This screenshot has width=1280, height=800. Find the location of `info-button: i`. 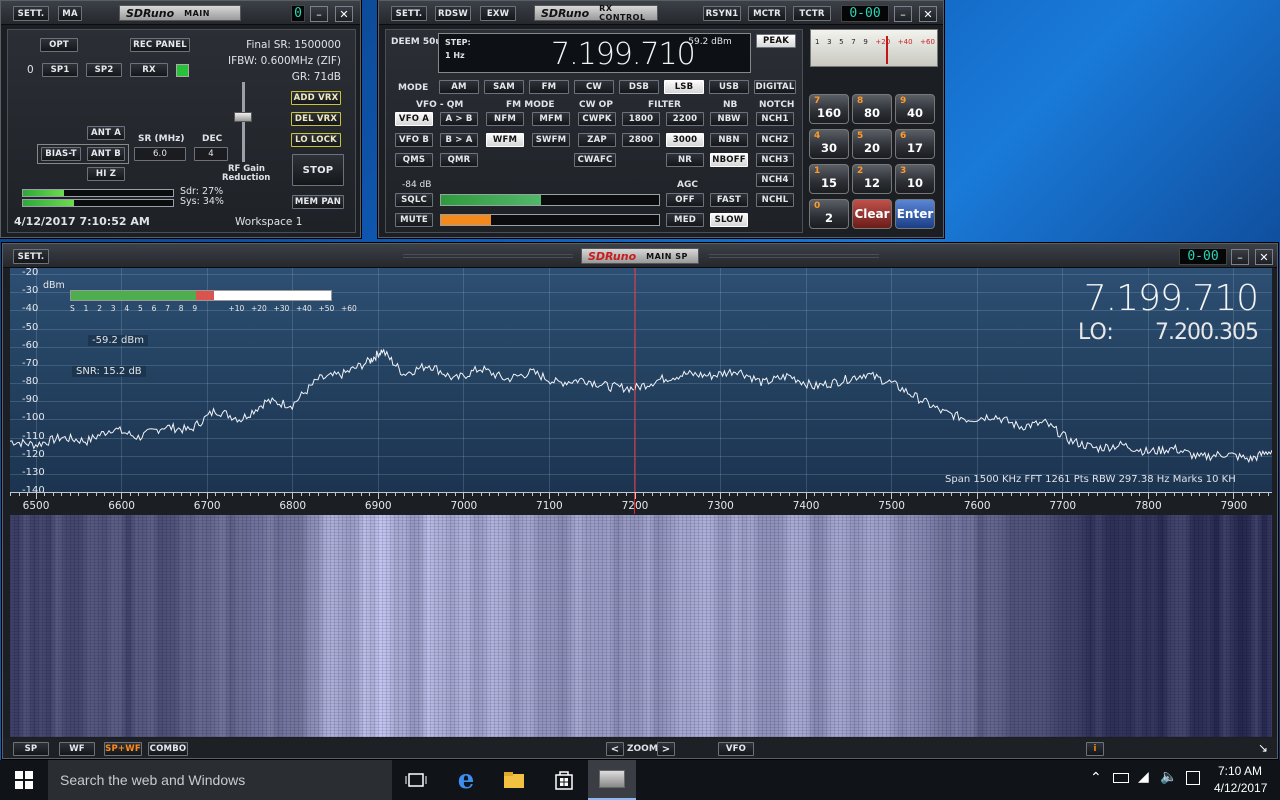

info-button: i is located at coordinates (1095, 749).